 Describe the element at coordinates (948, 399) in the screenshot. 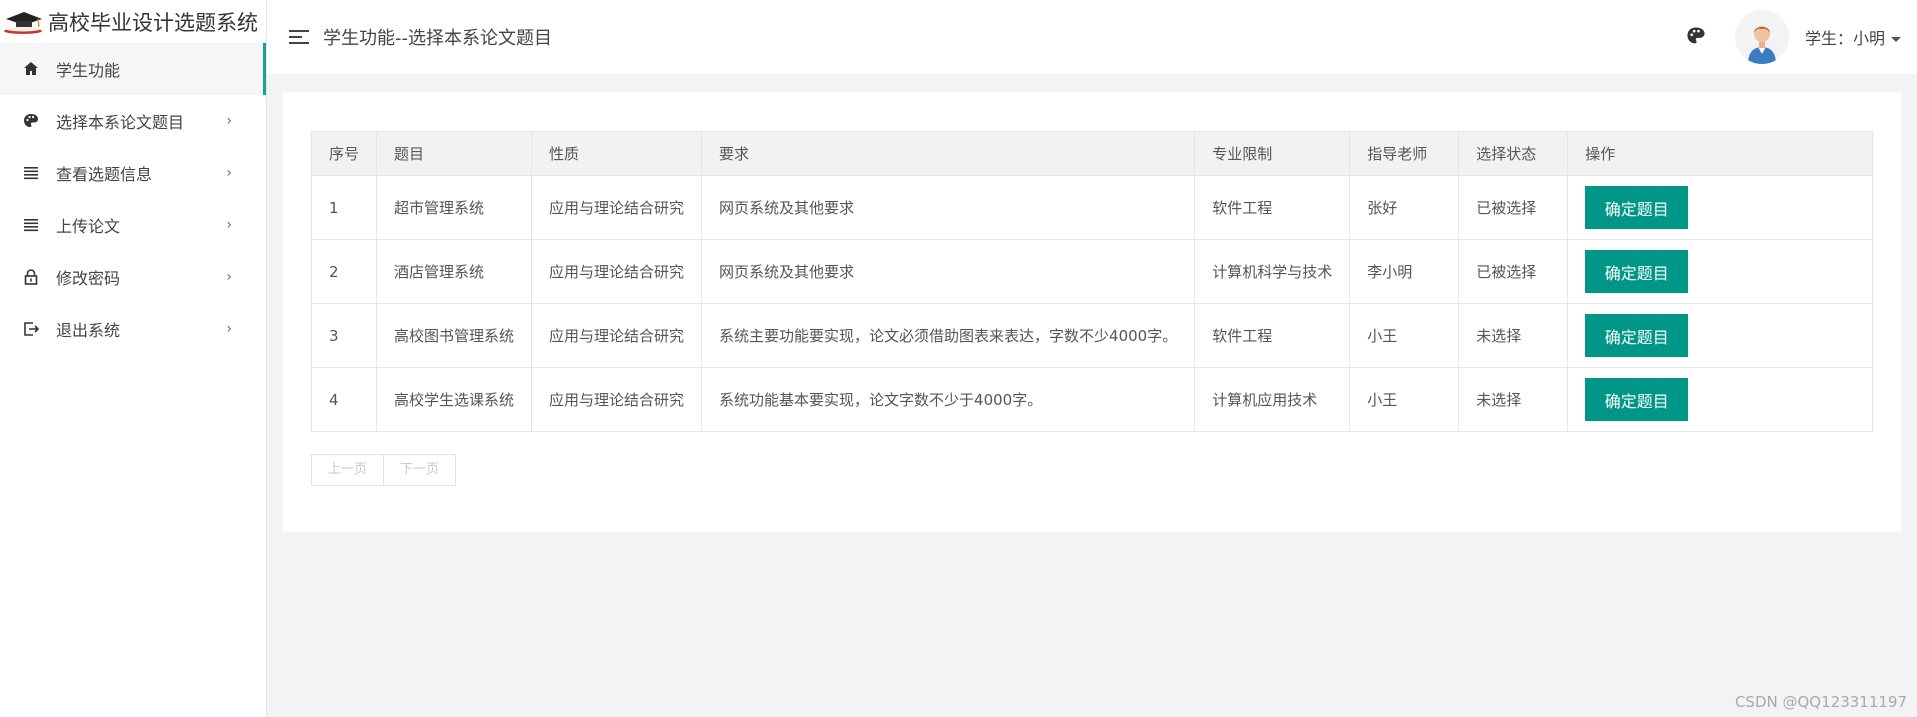

I see `cell-requirement: 系统功能基本要实现，论文字数不少于4000字。` at that location.